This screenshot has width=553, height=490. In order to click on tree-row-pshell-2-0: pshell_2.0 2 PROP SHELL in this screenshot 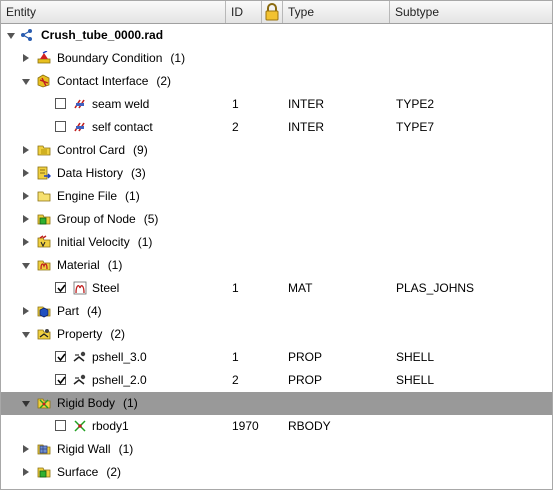, I will do `click(276, 380)`.